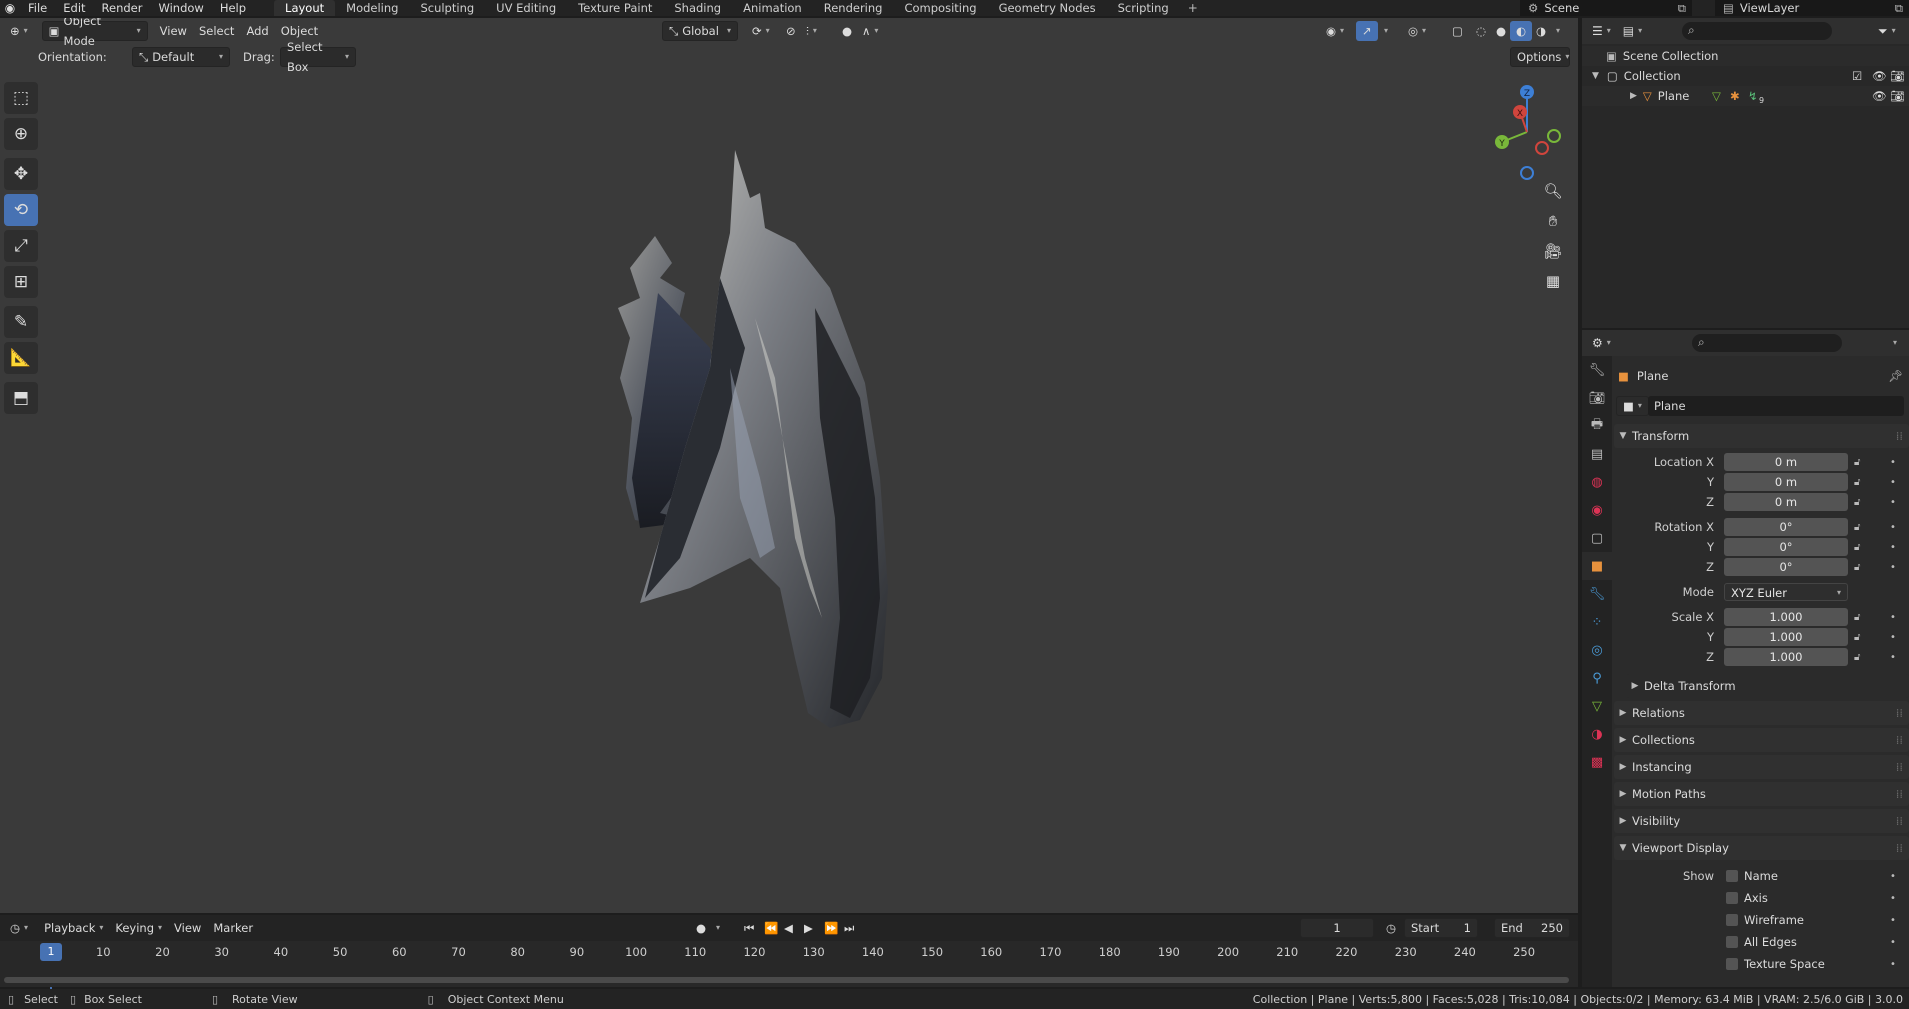 This screenshot has height=1009, width=1909. Describe the element at coordinates (1893, 964) in the screenshot. I see `show-texture-space-keyframe-icon: •` at that location.